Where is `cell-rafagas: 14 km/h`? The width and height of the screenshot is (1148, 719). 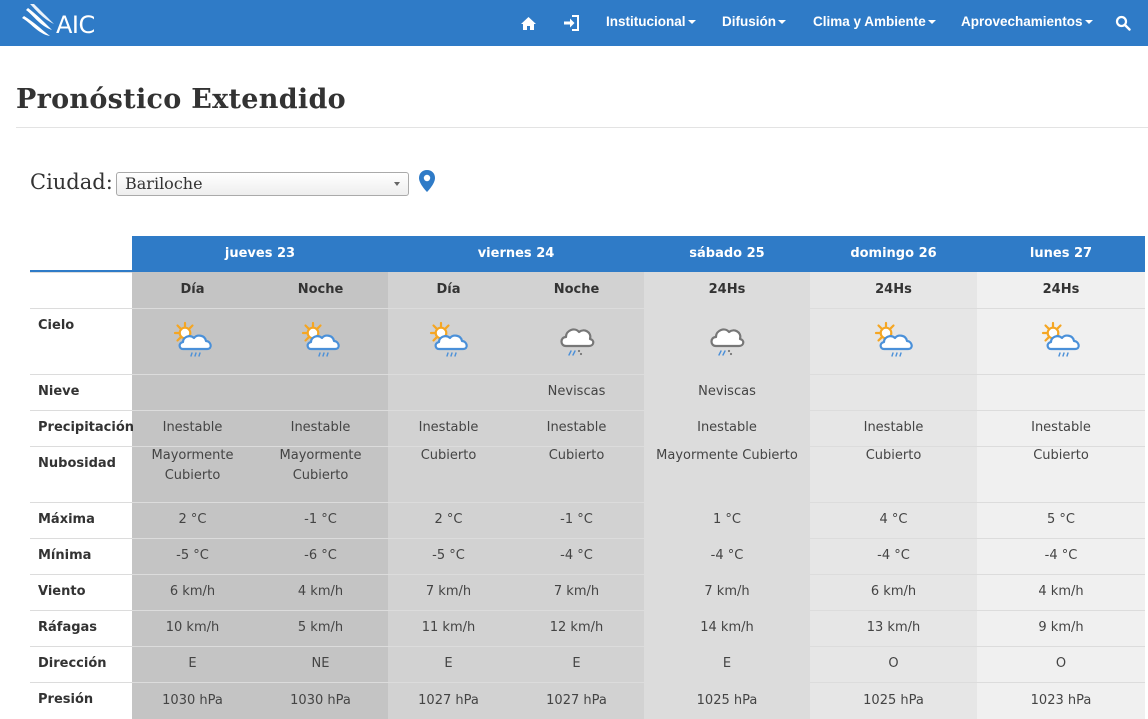 cell-rafagas: 14 km/h is located at coordinates (727, 628).